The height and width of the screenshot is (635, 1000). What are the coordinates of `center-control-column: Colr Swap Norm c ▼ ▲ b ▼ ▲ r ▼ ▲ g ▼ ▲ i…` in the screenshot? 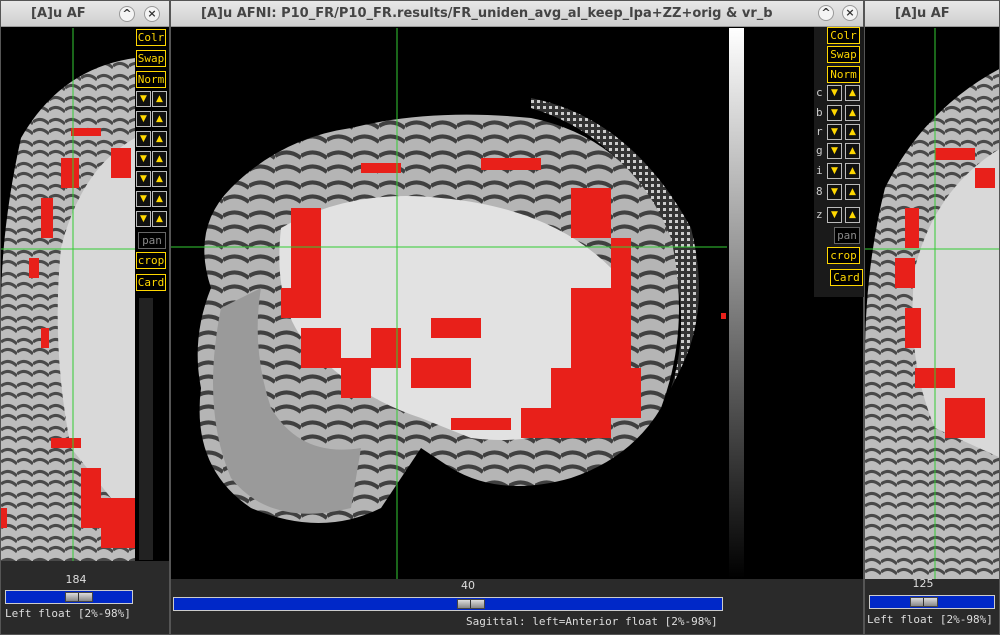 It's located at (839, 162).